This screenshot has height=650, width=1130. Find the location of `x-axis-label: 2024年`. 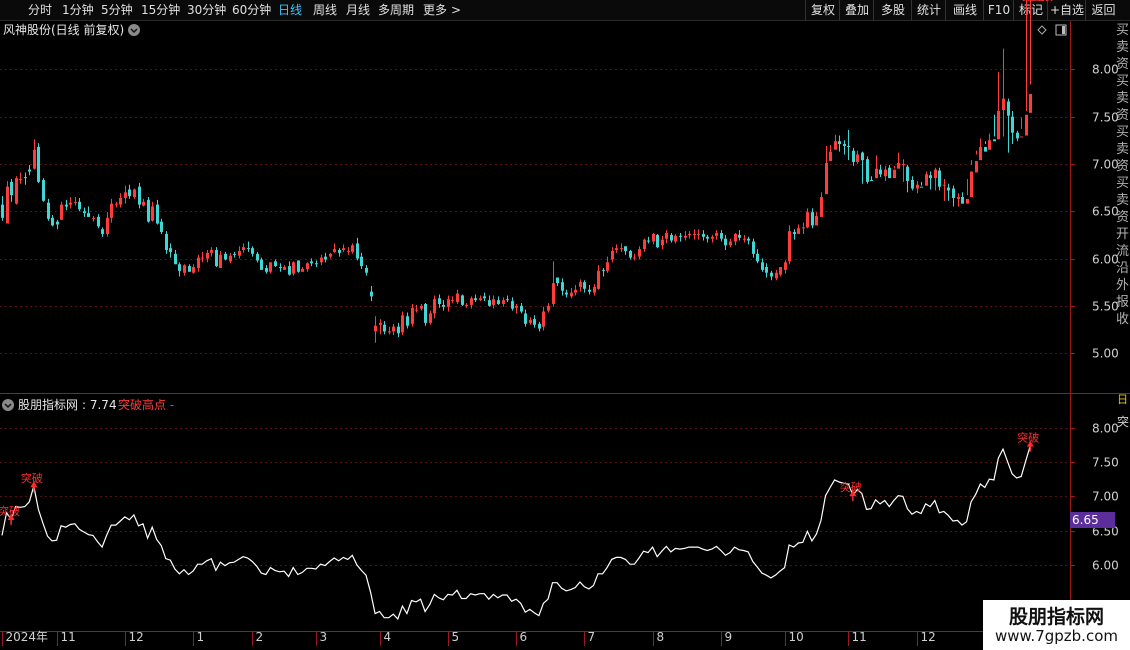

x-axis-label: 2024年 is located at coordinates (27, 637).